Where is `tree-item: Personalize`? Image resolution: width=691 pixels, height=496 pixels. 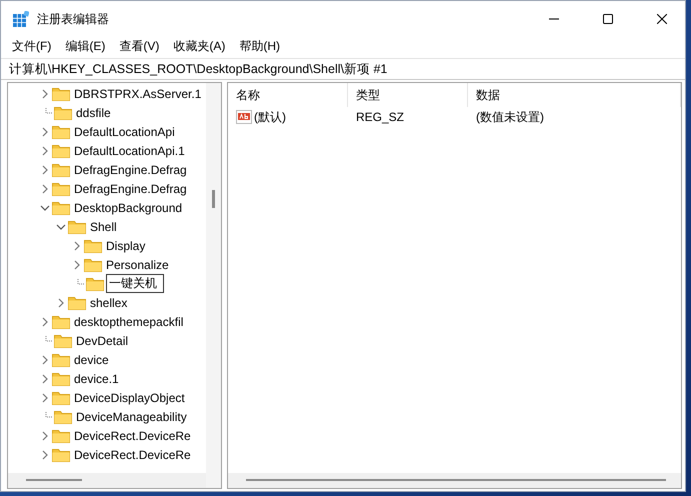 tree-item: Personalize is located at coordinates (136, 265).